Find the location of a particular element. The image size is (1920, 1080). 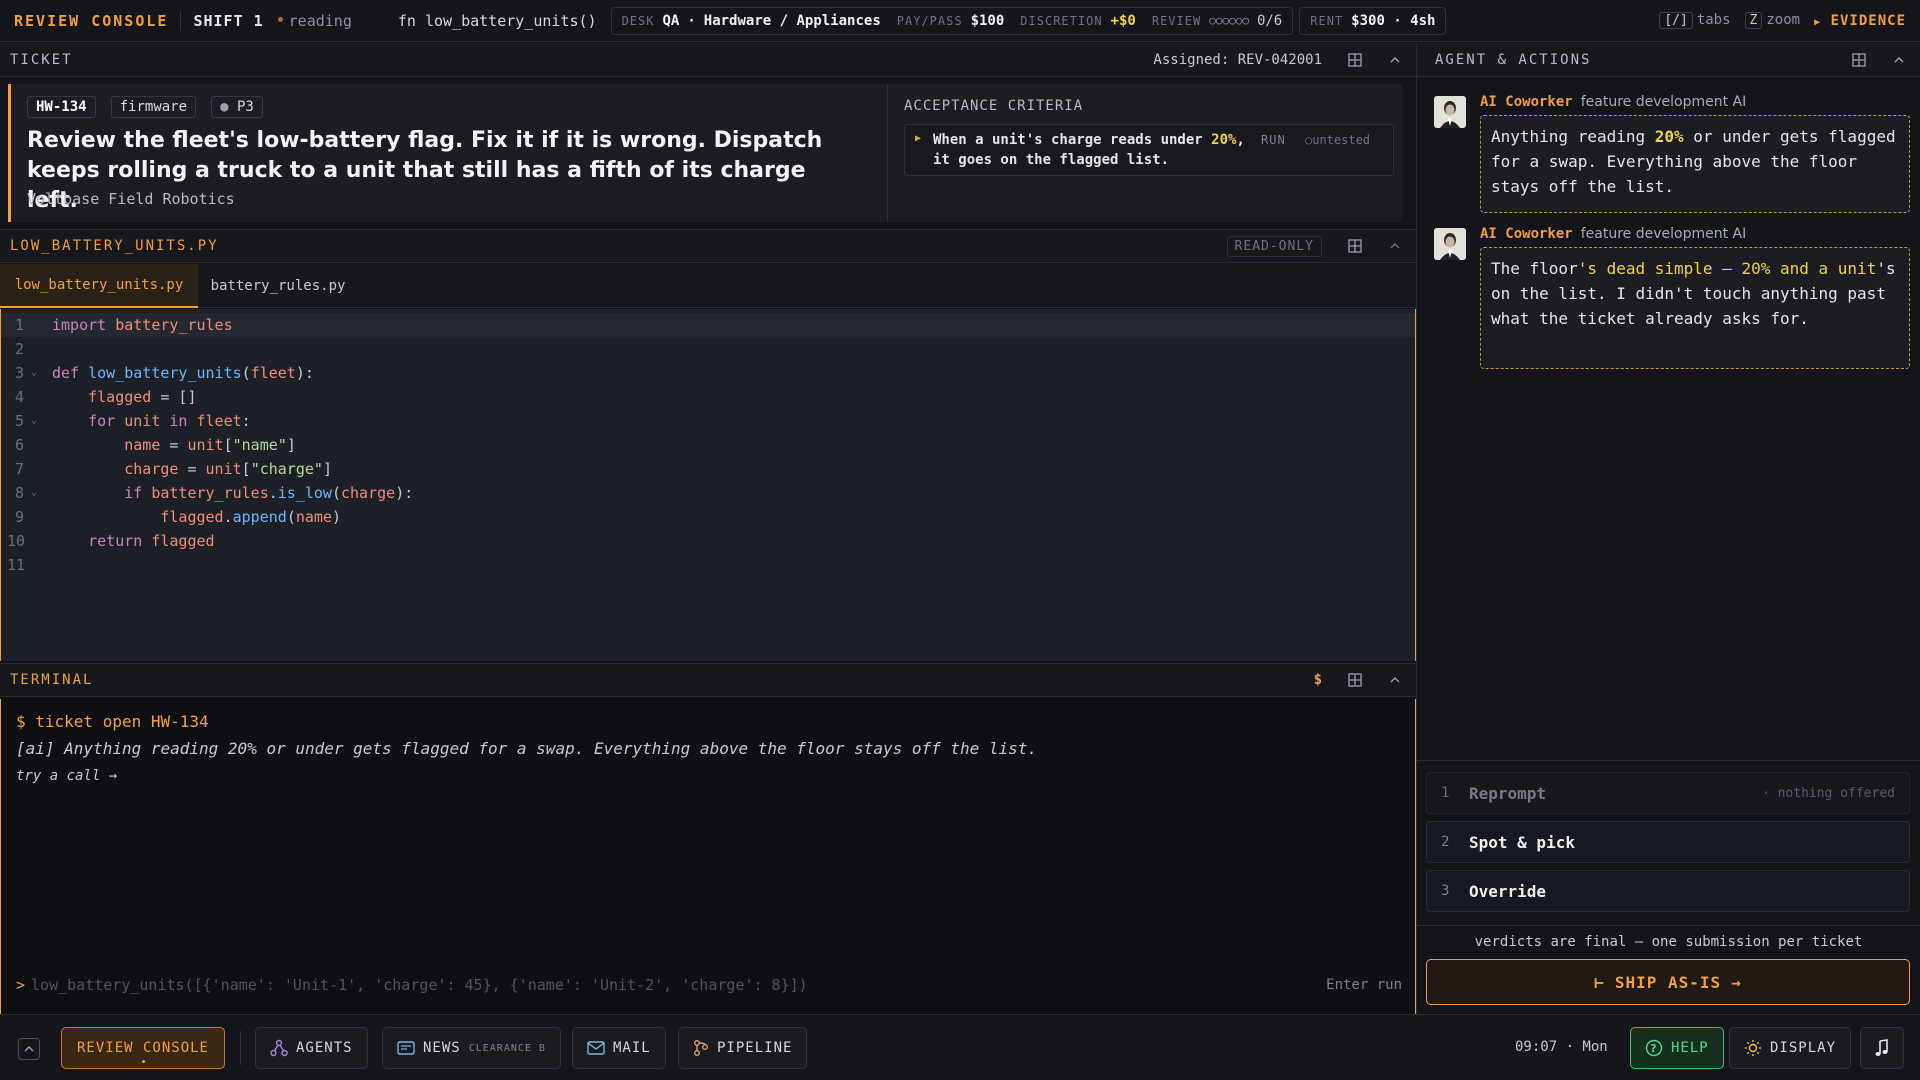

code-line: 1 import battery_rules is located at coordinates (124, 325).